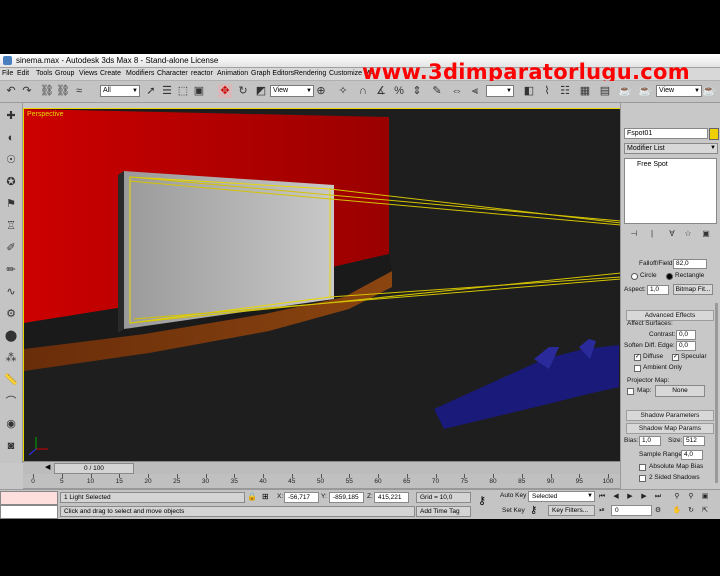 This screenshot has height=576, width=720. What do you see at coordinates (140, 73) in the screenshot?
I see `menu-modifiers: Modifiers` at bounding box center [140, 73].